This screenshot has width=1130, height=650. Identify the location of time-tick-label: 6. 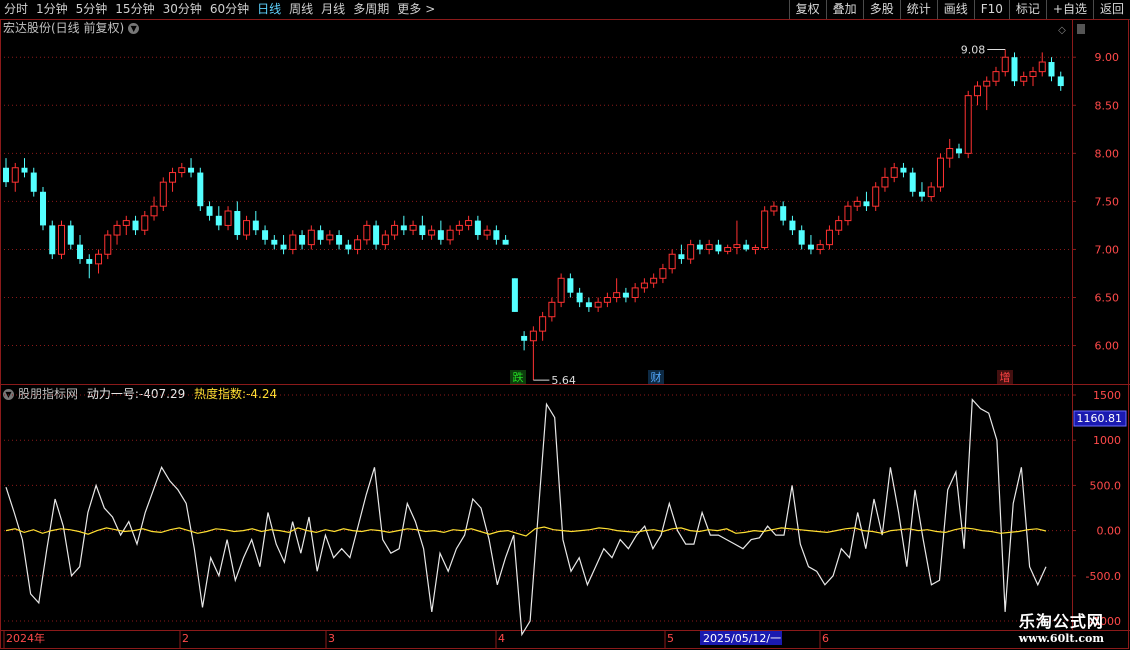
(825, 638).